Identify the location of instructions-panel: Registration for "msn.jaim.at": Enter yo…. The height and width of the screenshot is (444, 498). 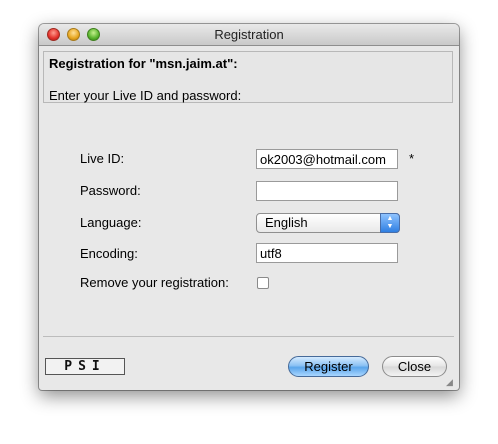
(248, 77).